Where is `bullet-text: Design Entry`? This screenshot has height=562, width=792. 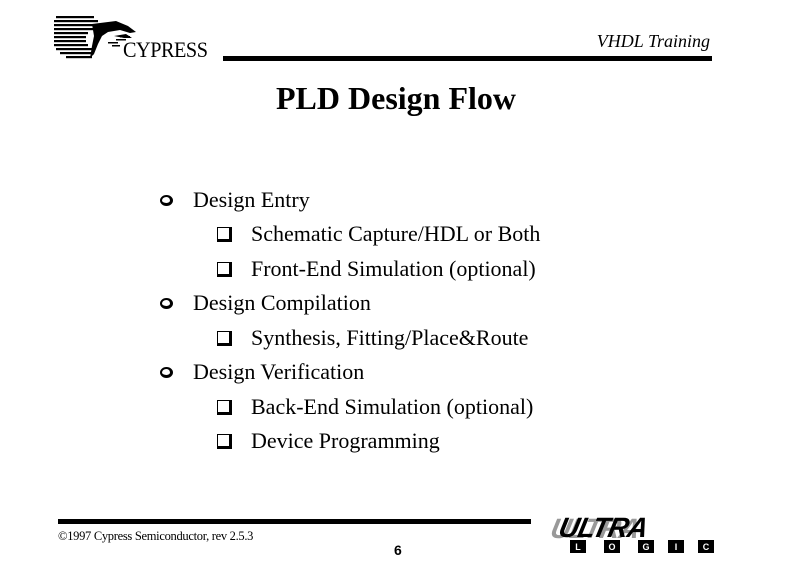 bullet-text: Design Entry is located at coordinates (251, 199).